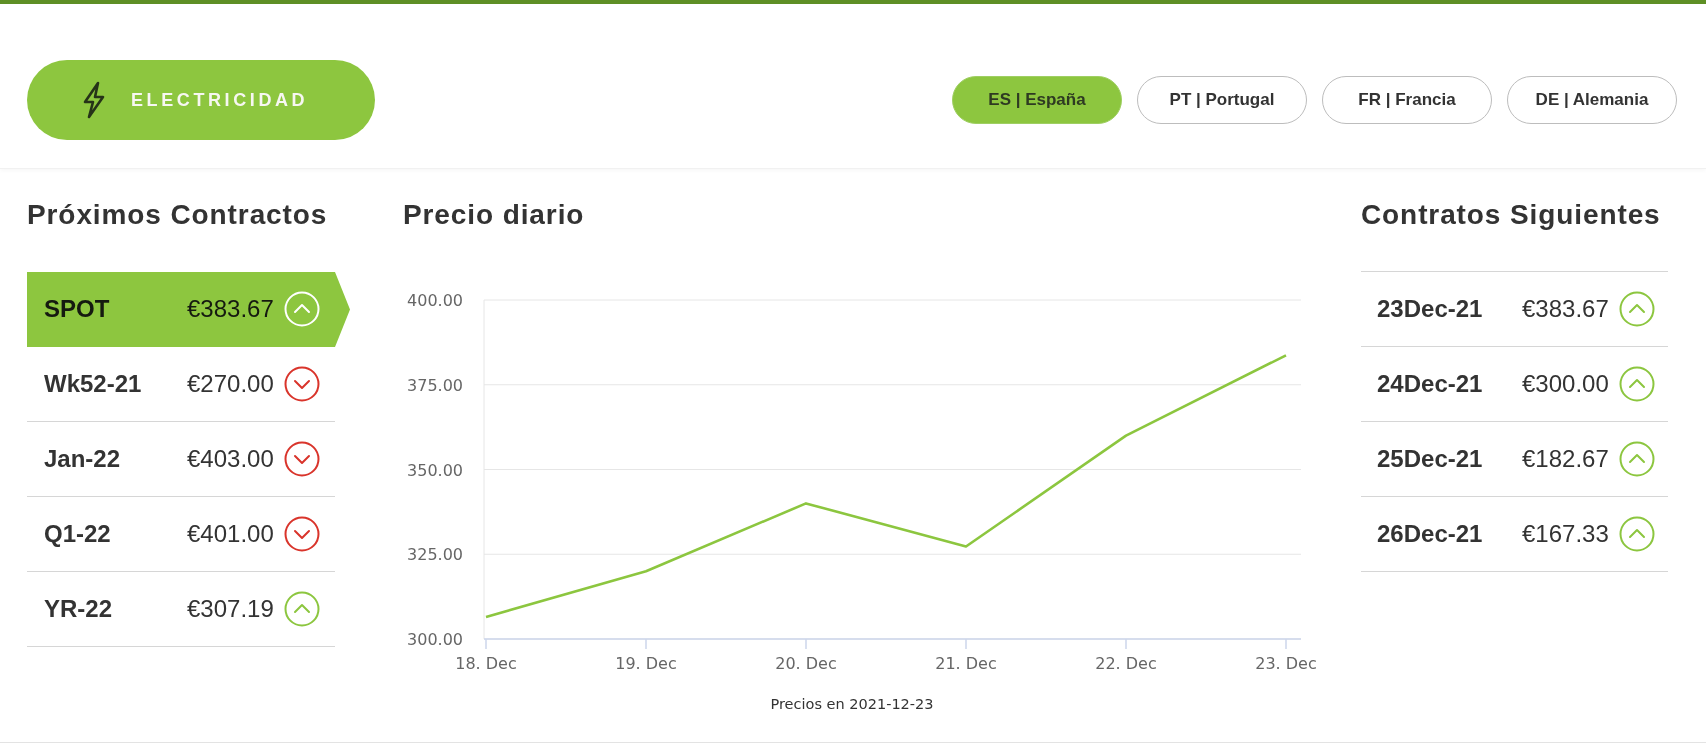 The height and width of the screenshot is (744, 1706). What do you see at coordinates (435, 300) in the screenshot?
I see `y-axis-label: 400.00` at bounding box center [435, 300].